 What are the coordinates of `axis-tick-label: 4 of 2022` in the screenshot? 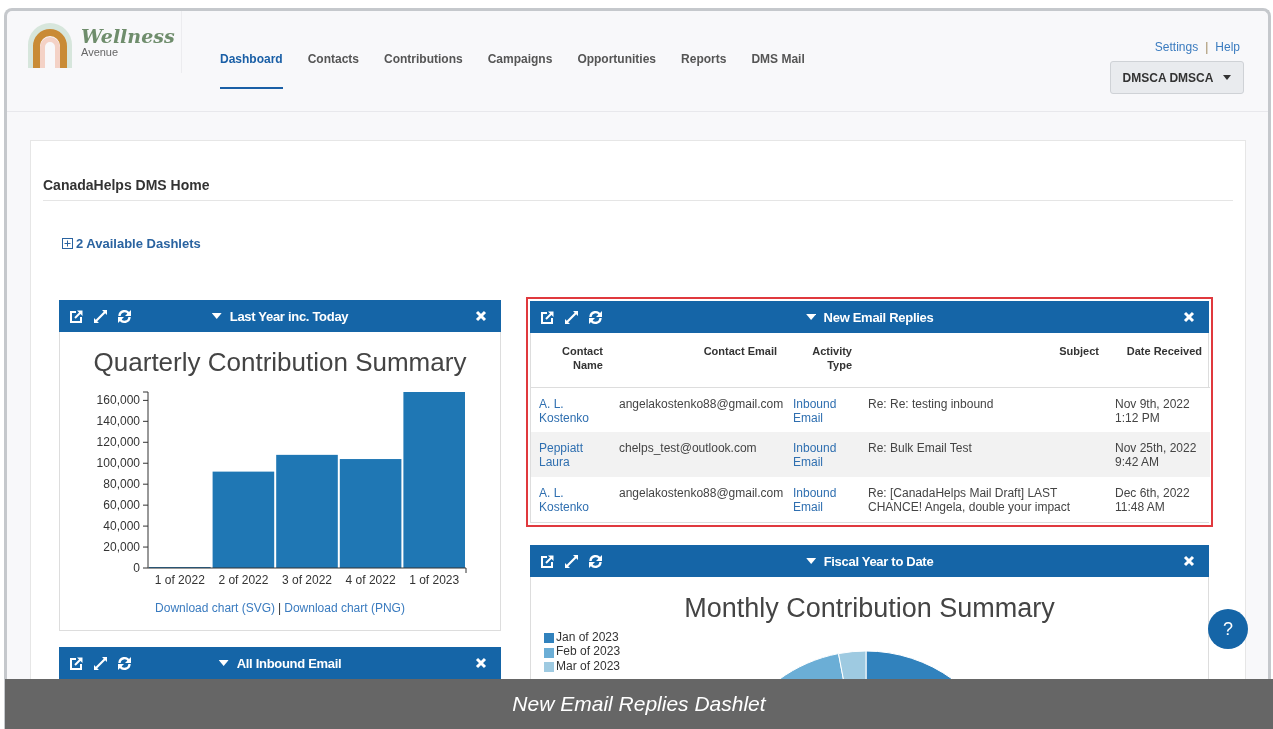 It's located at (370, 580).